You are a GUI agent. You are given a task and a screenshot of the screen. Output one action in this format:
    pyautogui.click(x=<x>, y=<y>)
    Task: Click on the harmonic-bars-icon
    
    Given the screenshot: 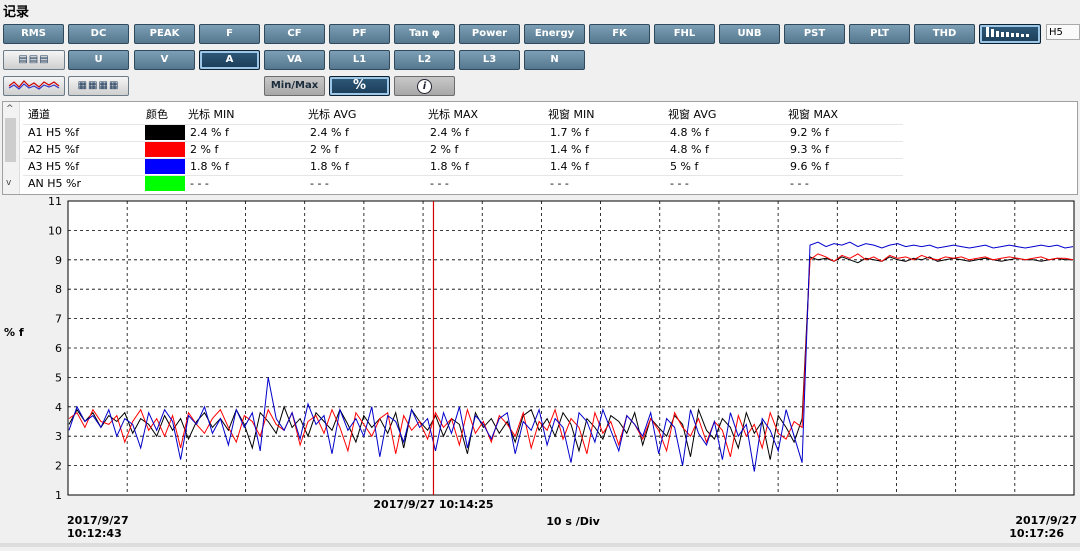 What is the action you would take?
    pyautogui.click(x=1007, y=32)
    